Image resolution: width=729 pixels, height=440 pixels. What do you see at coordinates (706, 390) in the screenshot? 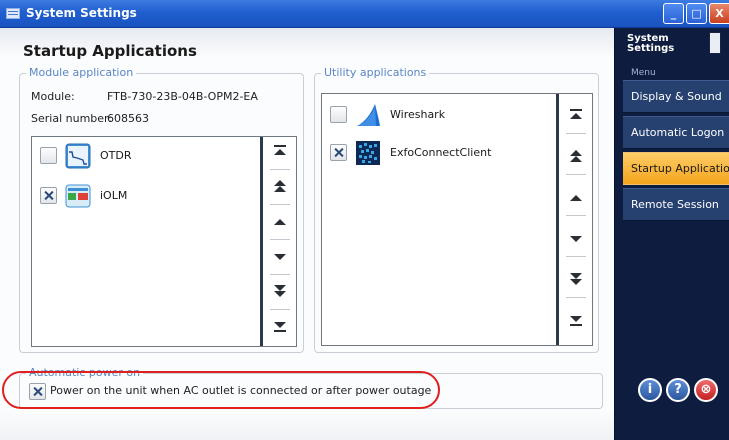
I see `exit-icon: ⊗` at bounding box center [706, 390].